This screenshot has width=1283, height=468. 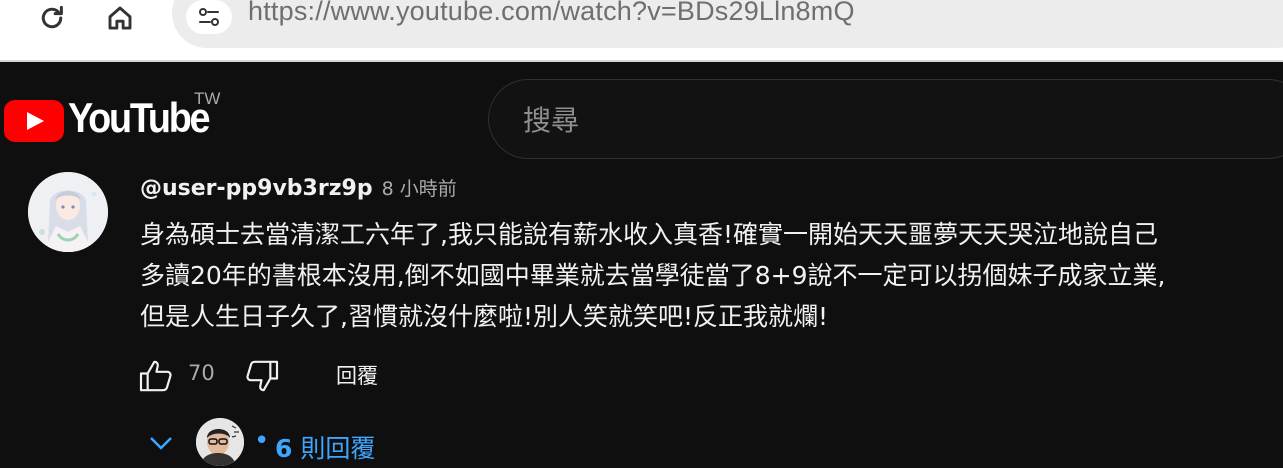 What do you see at coordinates (419, 187) in the screenshot?
I see `comment-time: 8 小時前` at bounding box center [419, 187].